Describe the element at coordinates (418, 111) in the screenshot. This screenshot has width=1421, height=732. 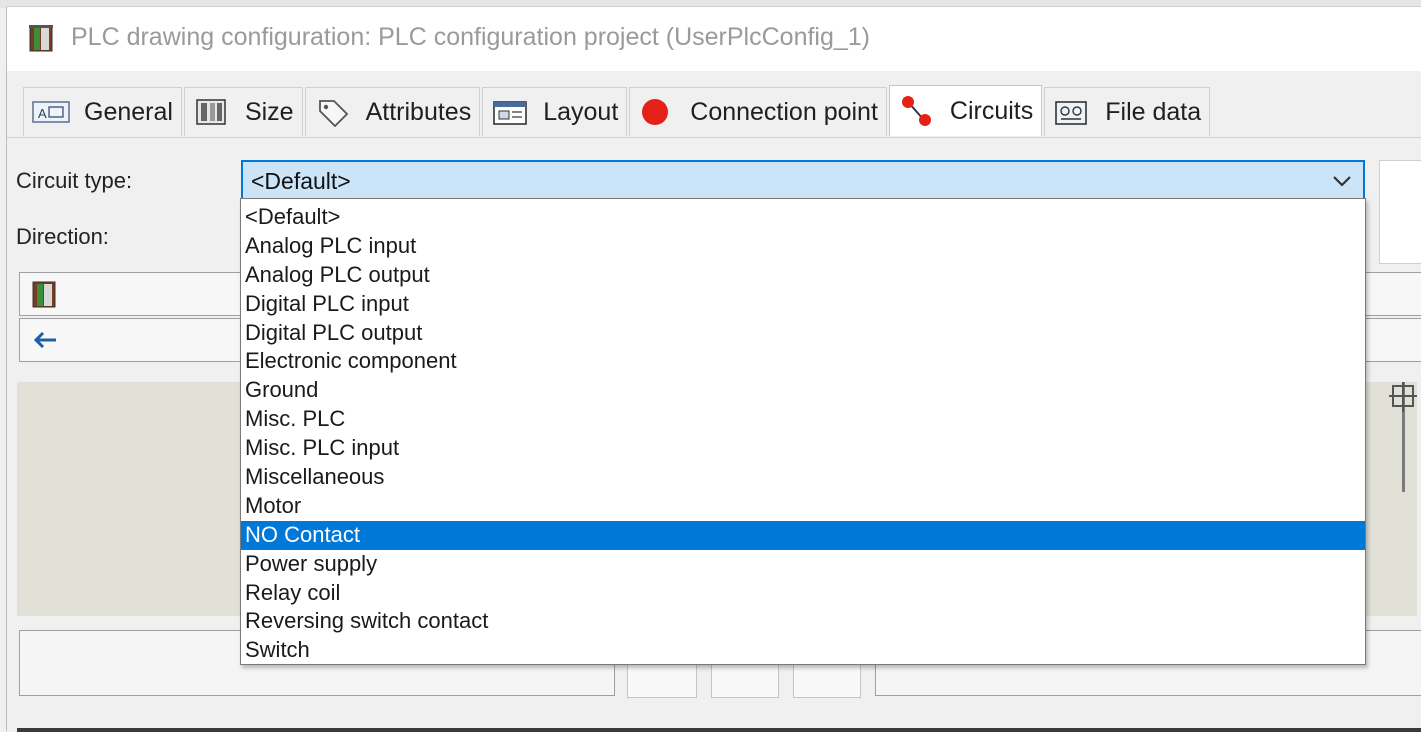
I see `tab-label: Attributes` at that location.